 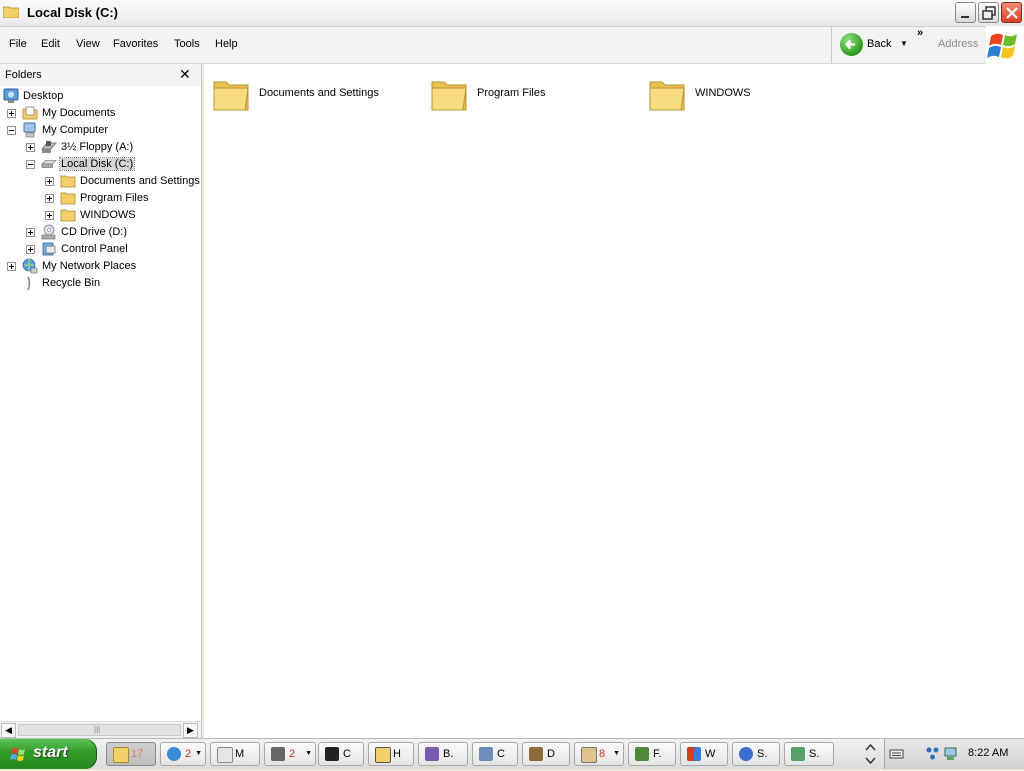 What do you see at coordinates (49, 147) in the screenshot?
I see `floppy-drive-icon` at bounding box center [49, 147].